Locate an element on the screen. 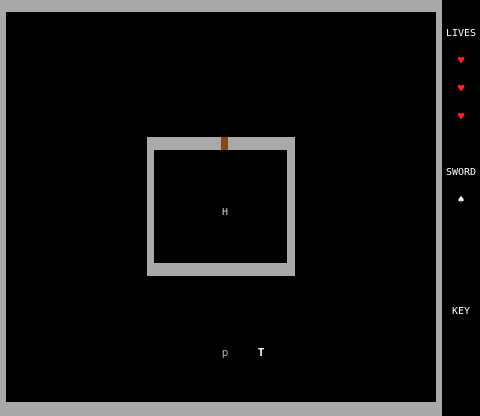  treasure-item: T is located at coordinates (261, 352).